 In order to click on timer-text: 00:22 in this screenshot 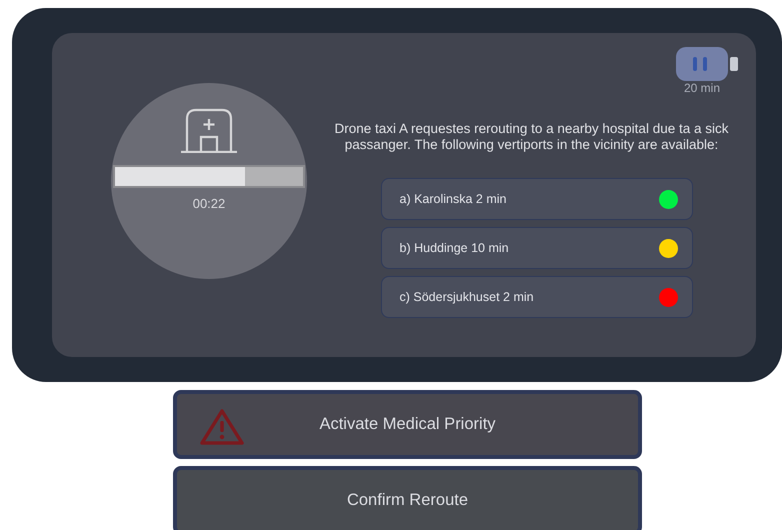, I will do `click(209, 204)`.